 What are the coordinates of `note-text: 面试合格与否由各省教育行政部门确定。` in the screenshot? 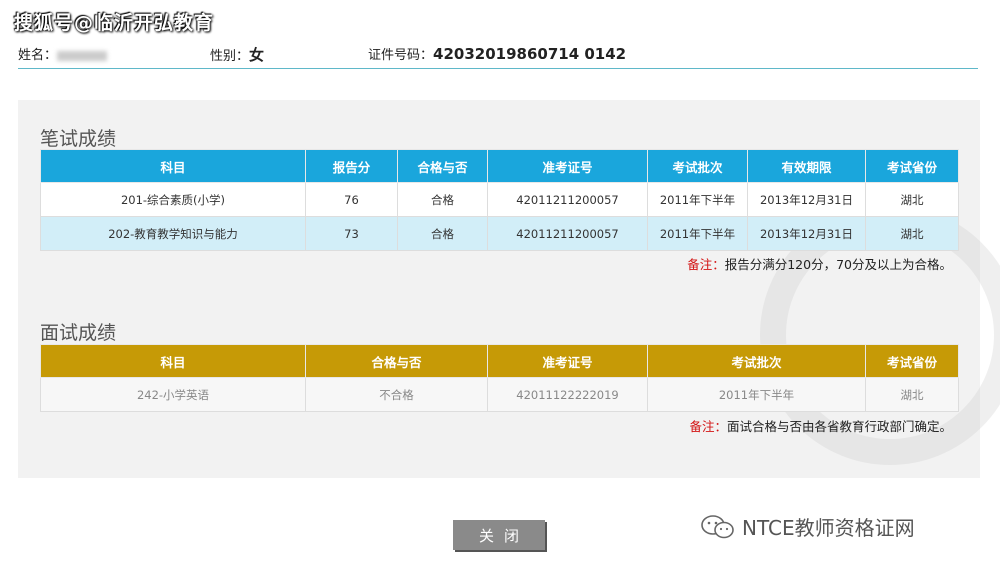 It's located at (839, 426).